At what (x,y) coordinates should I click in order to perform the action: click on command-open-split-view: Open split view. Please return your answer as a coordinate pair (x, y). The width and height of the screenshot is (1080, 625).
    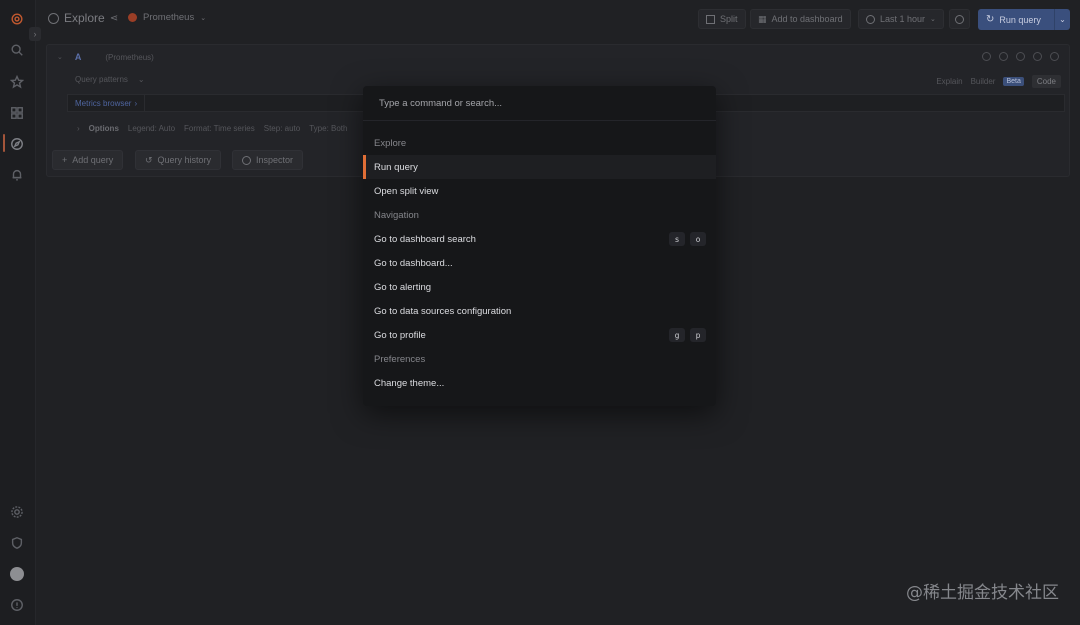
    Looking at the image, I should click on (539, 191).